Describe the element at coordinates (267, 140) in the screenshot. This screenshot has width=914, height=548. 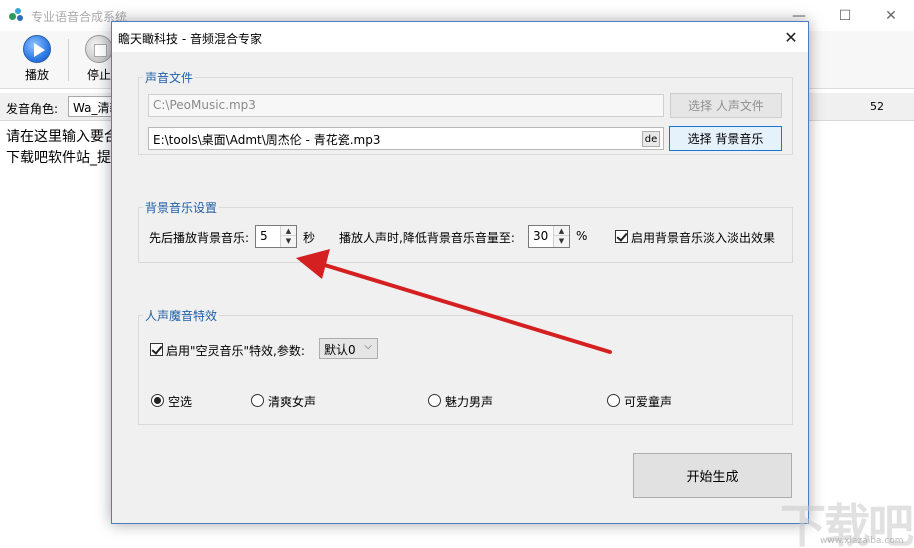
I see `bg-music-path: E:\tools\桌面\Admt\周杰伦 - 青花瓷.mp3` at that location.